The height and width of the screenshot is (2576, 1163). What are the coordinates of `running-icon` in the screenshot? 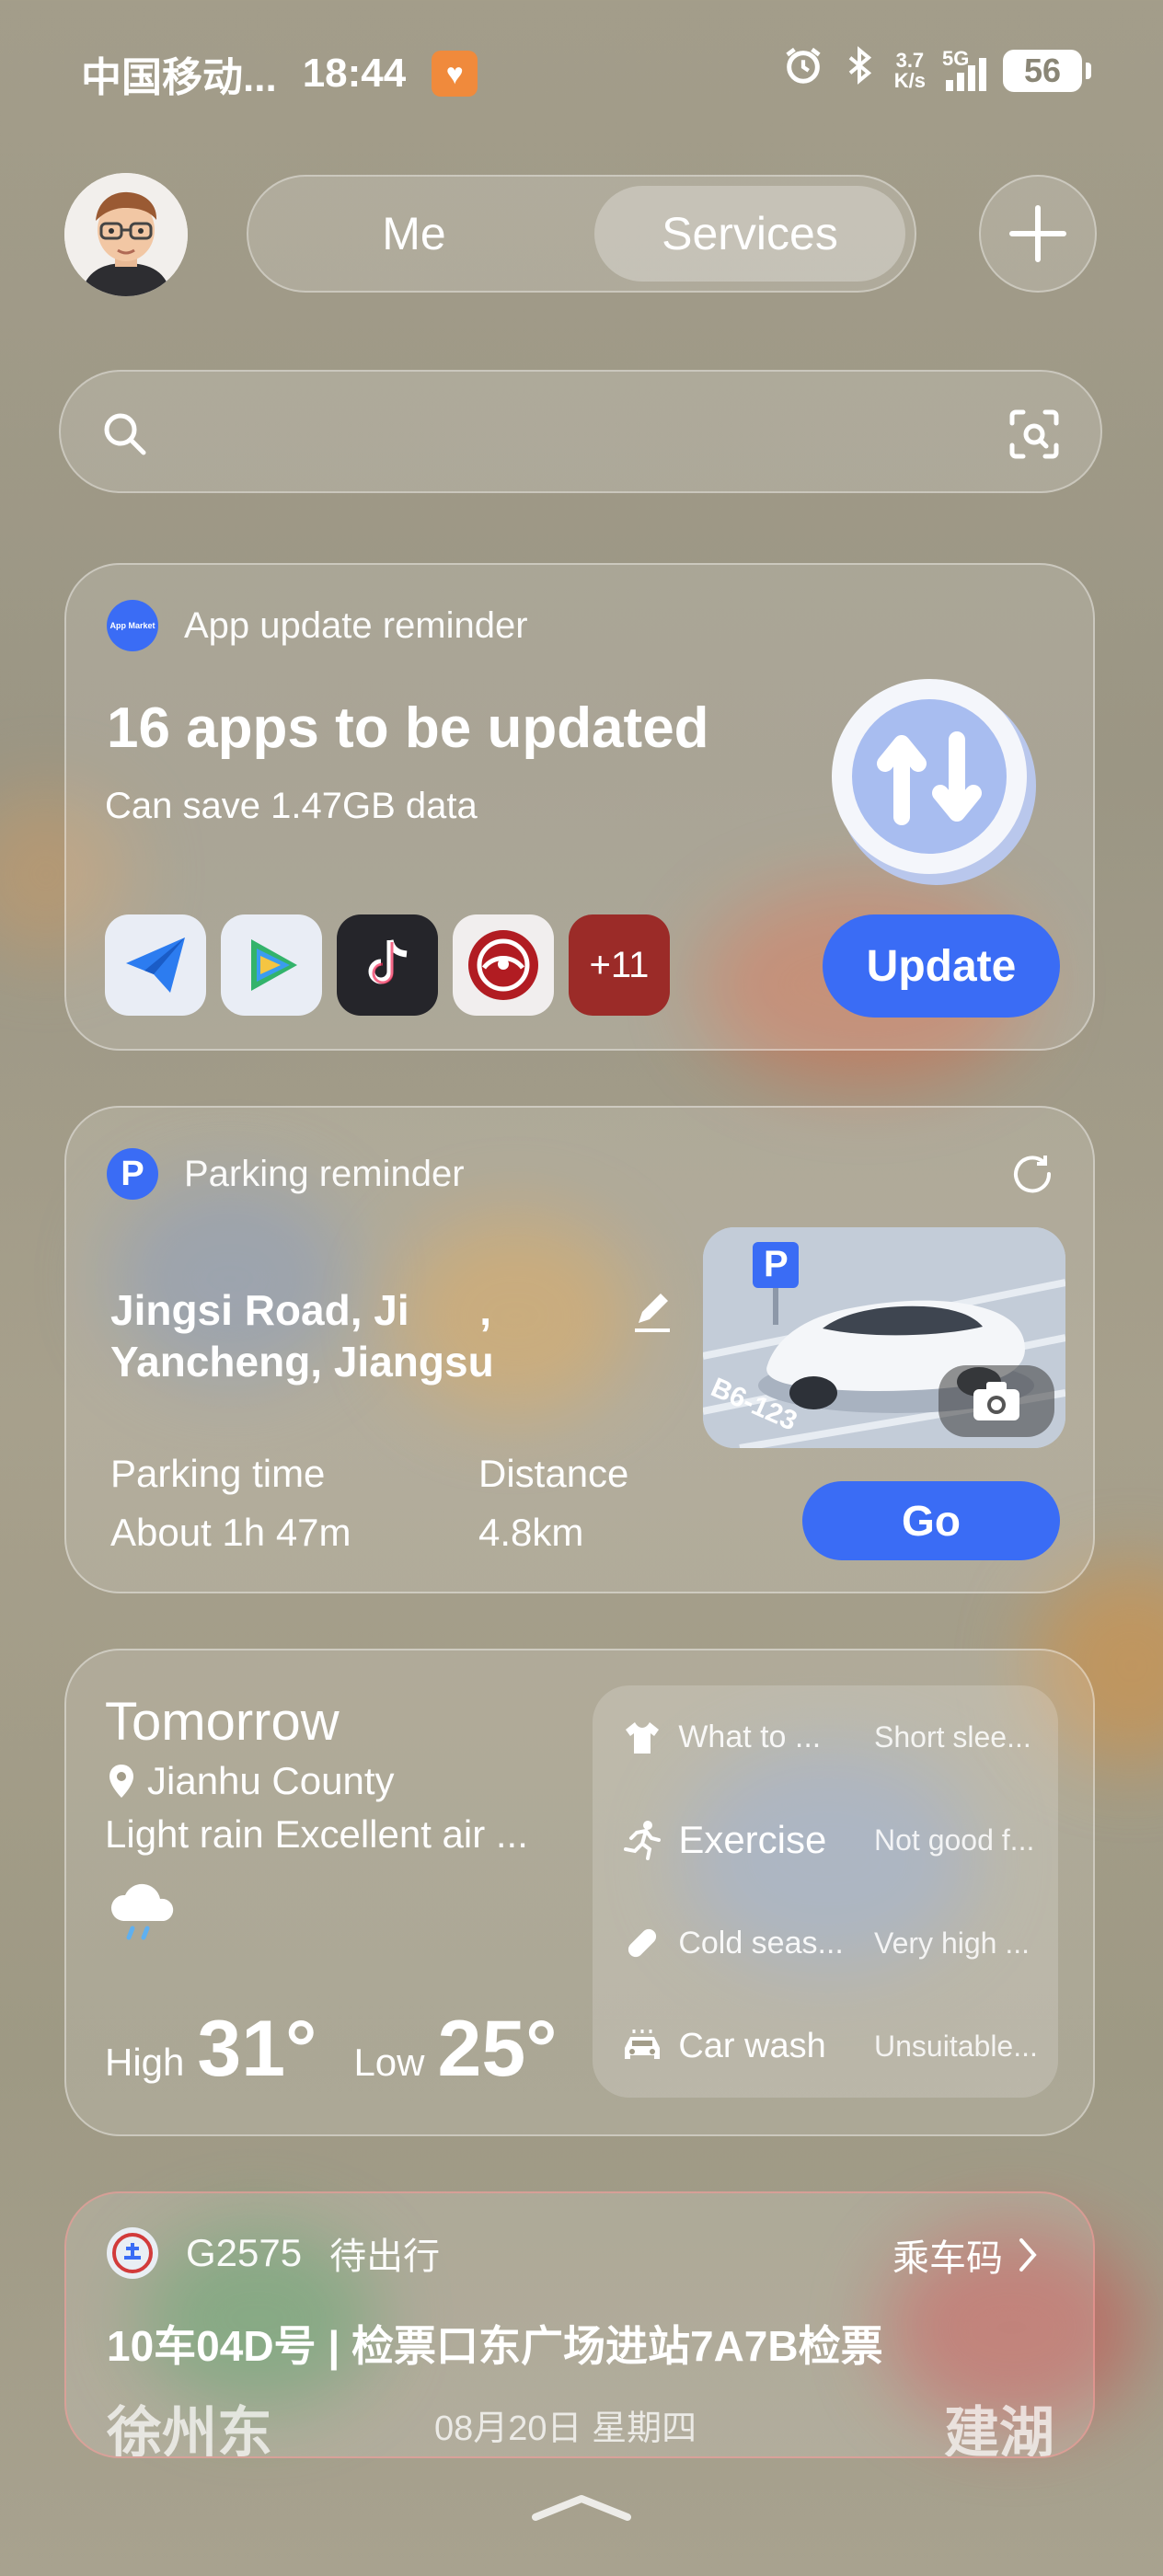 It's located at (642, 1840).